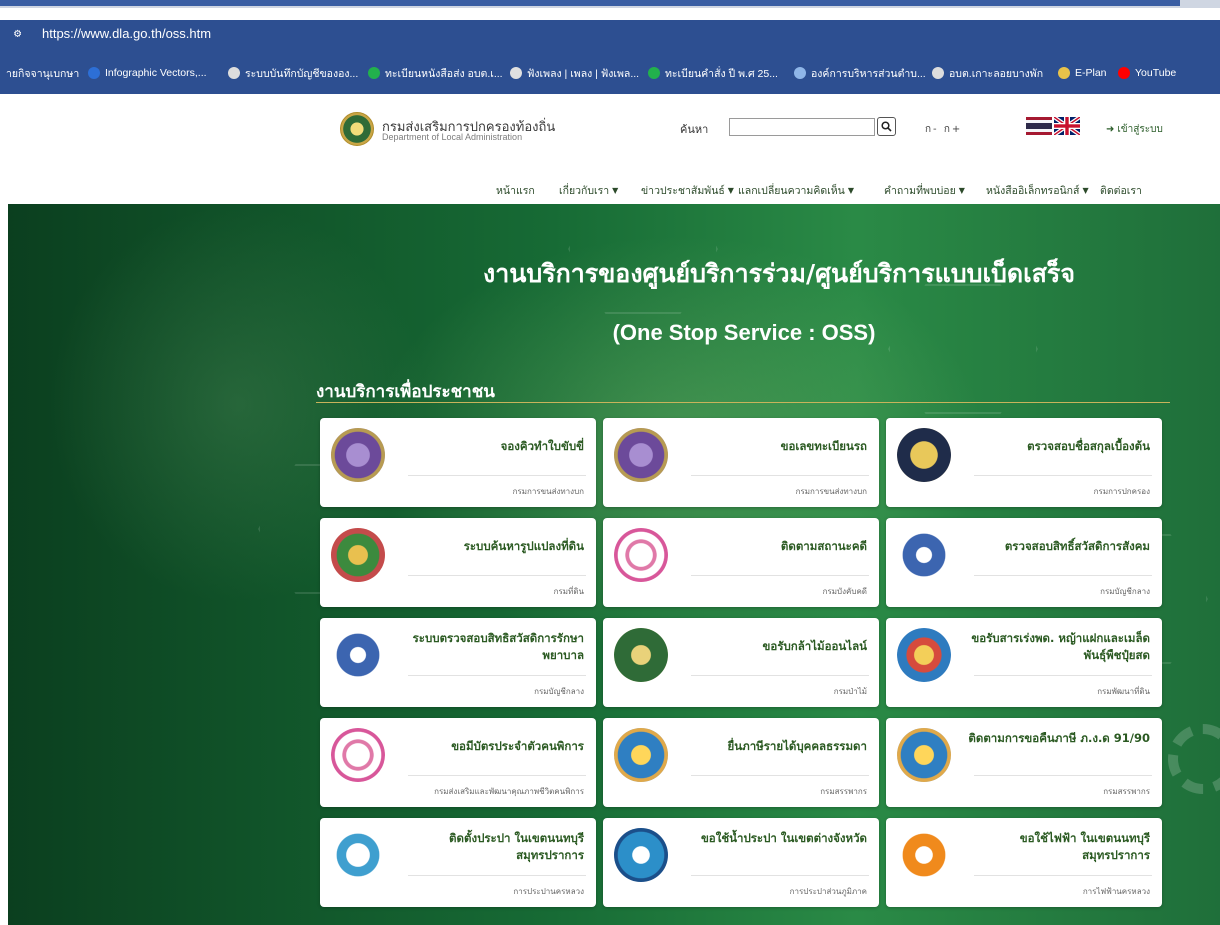 The width and height of the screenshot is (1220, 925). I want to click on nav-item-label: คำถามที่พบบ่อย, so click(920, 190).